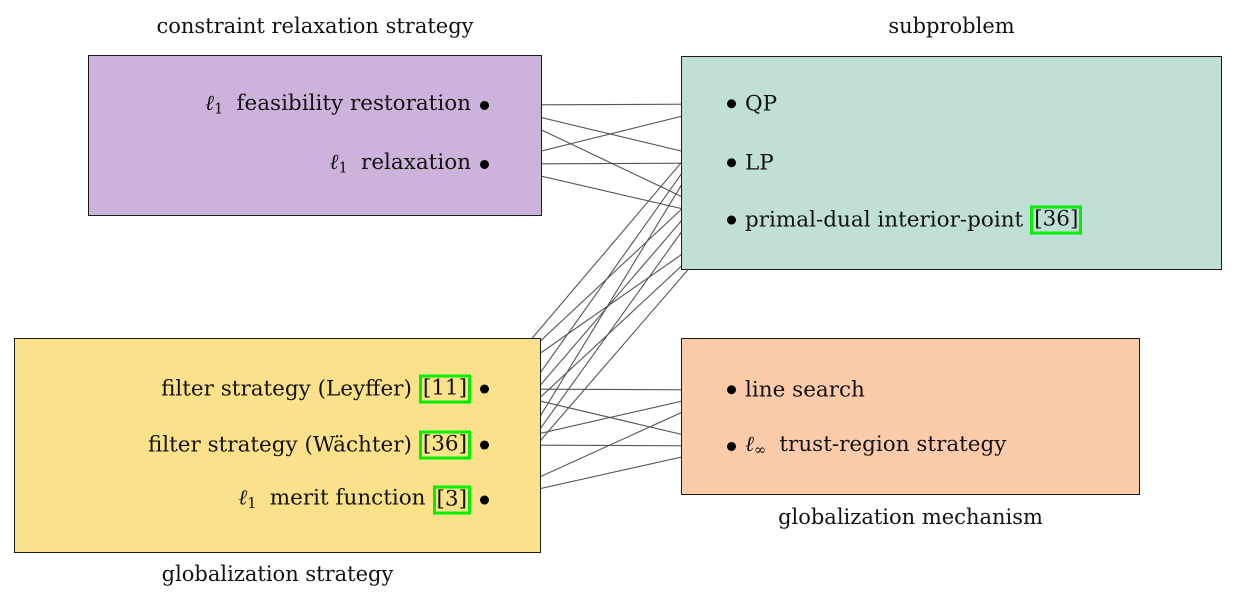  I want to click on node-label: line search, so click(805, 390).